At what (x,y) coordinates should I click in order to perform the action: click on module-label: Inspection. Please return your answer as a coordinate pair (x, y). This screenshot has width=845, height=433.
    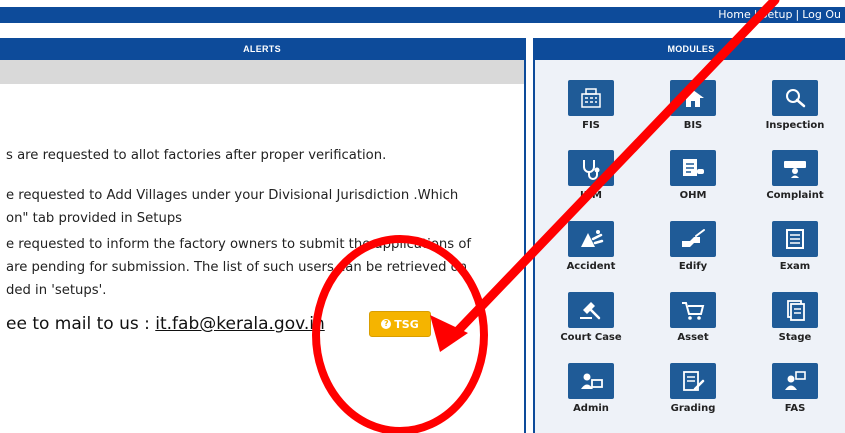
    Looking at the image, I should click on (795, 125).